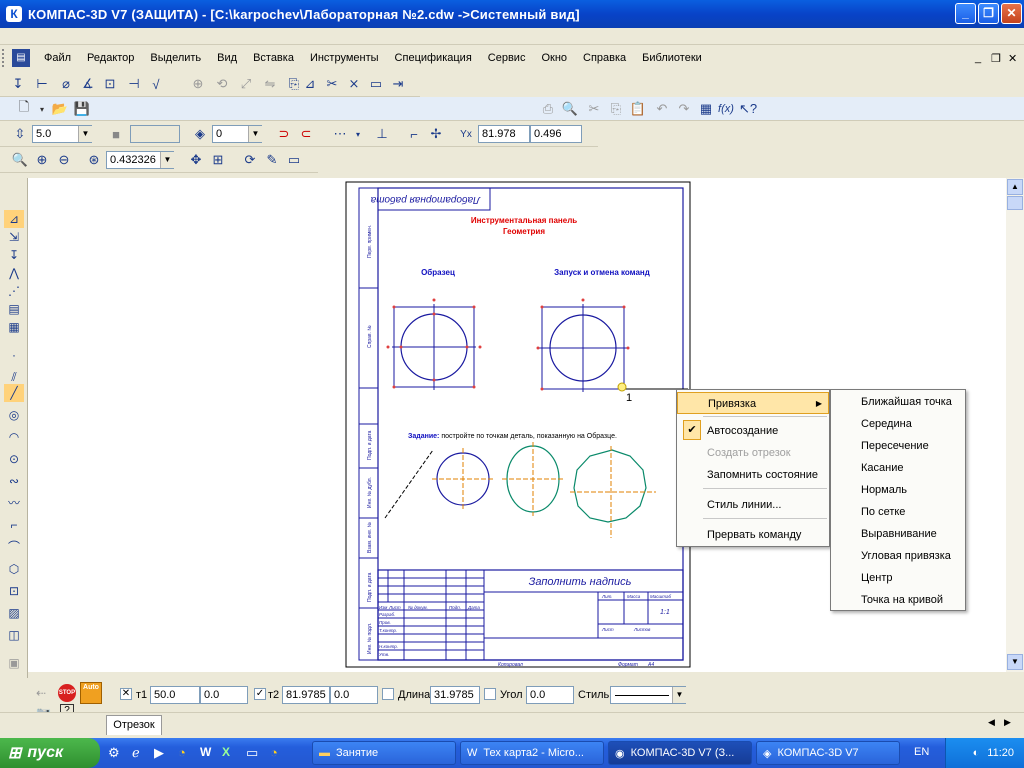 The width and height of the screenshot is (1024, 768). What do you see at coordinates (114, 753) in the screenshot?
I see `quicklaunch-1-icon: ⚙` at bounding box center [114, 753].